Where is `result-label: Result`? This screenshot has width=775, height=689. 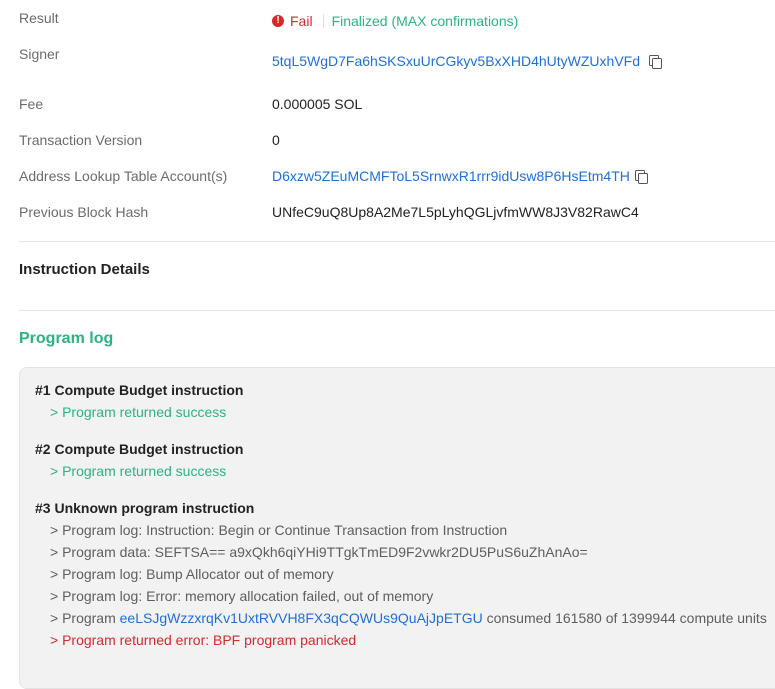
result-label: Result is located at coordinates (39, 18).